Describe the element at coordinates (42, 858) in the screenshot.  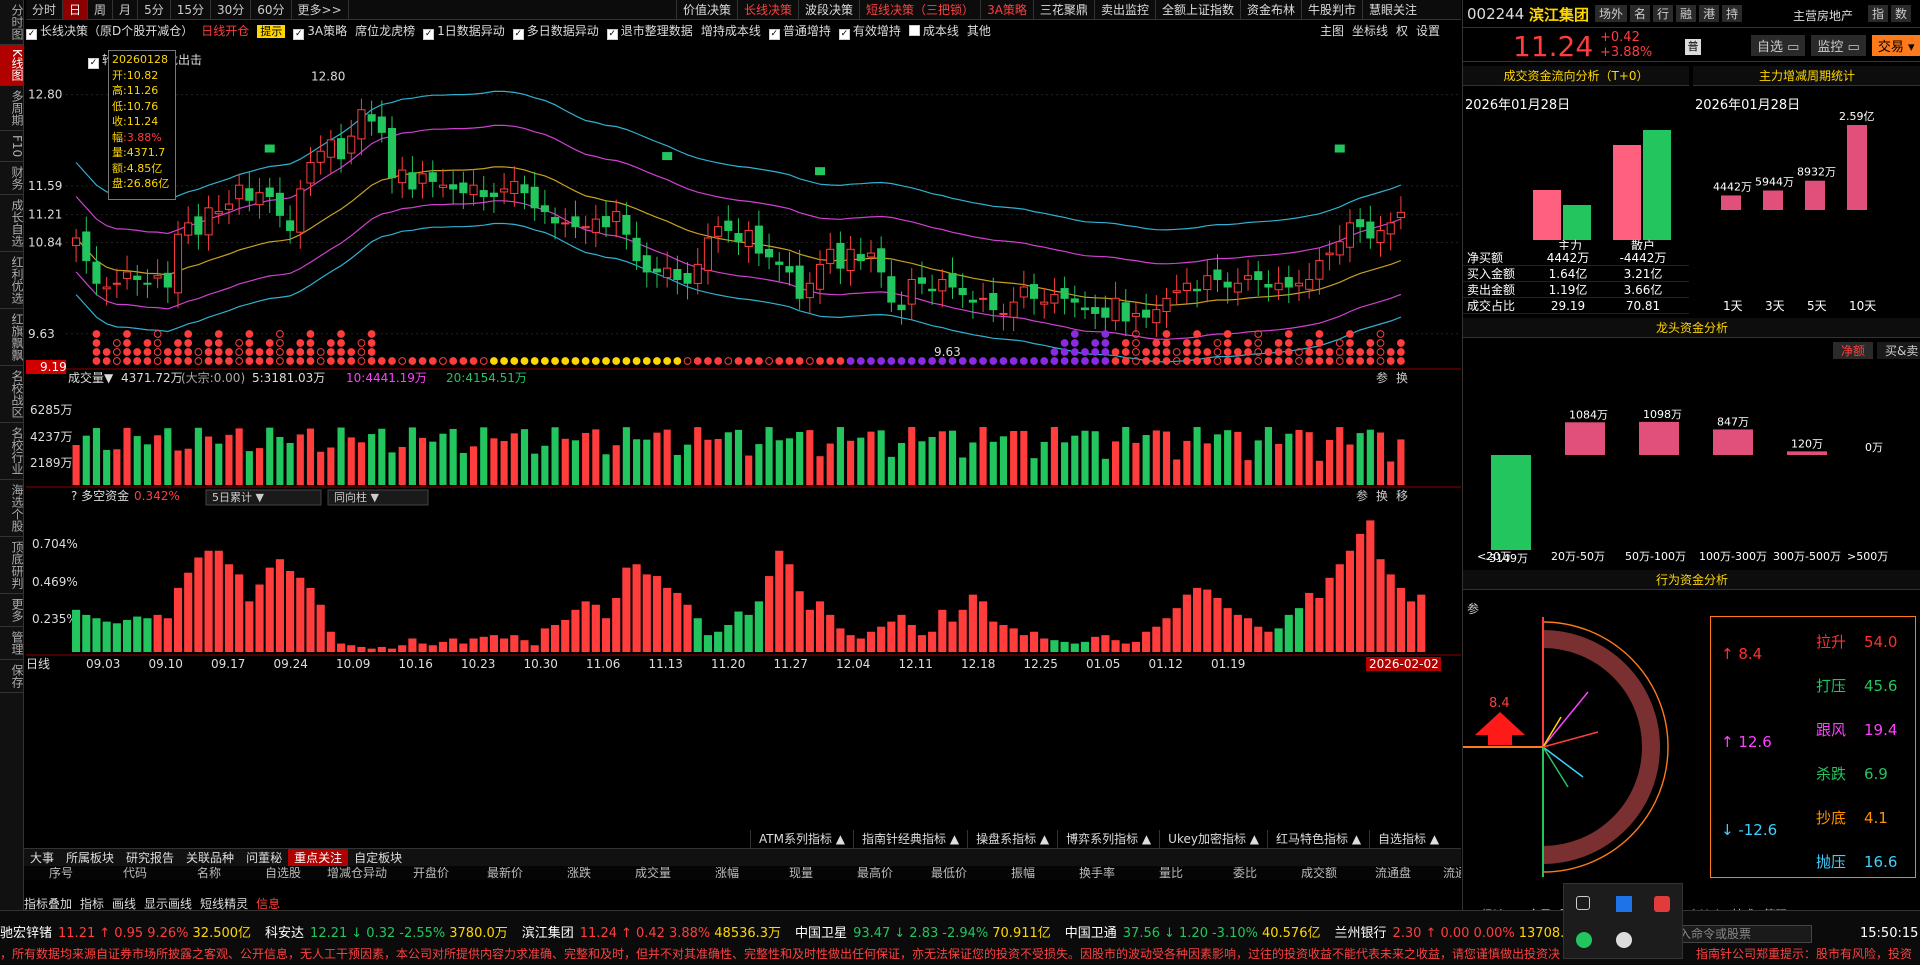
I see `bottom-tab: 大事` at that location.